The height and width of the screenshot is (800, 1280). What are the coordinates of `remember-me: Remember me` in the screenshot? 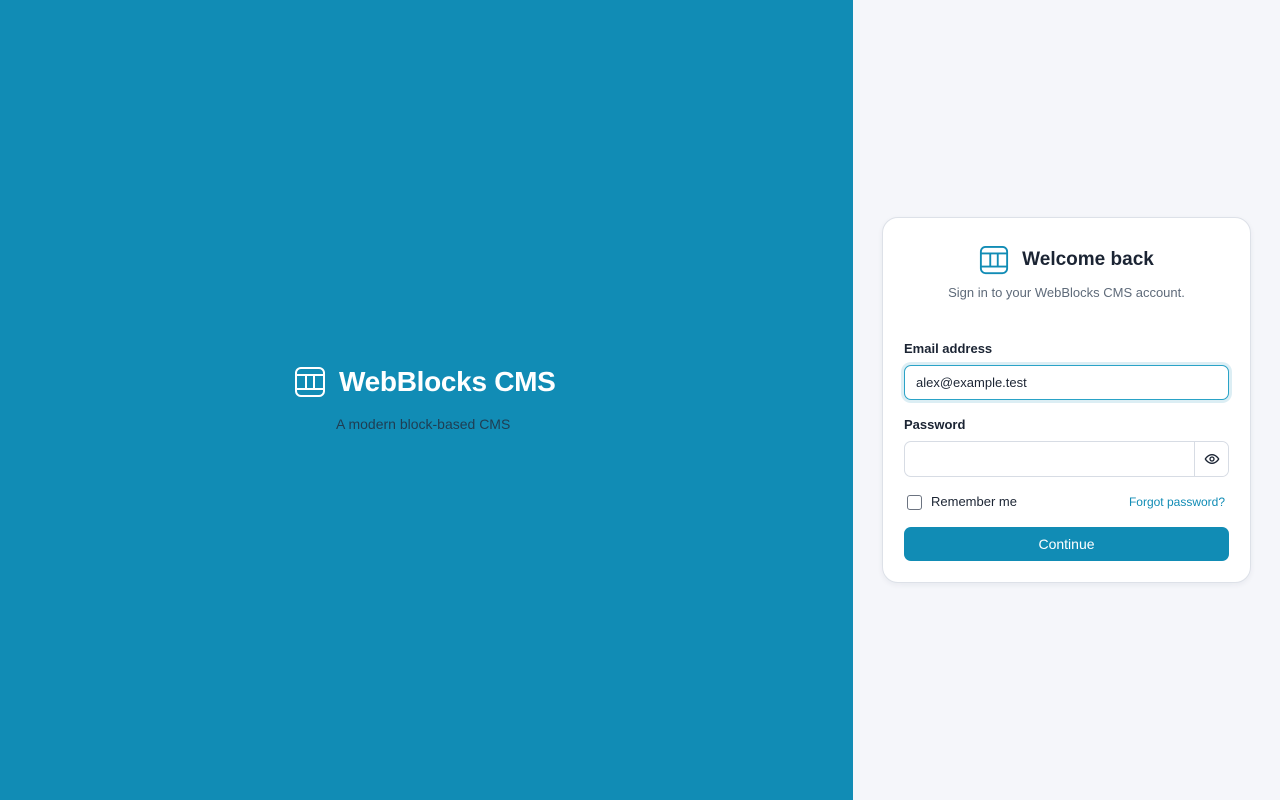 It's located at (962, 502).